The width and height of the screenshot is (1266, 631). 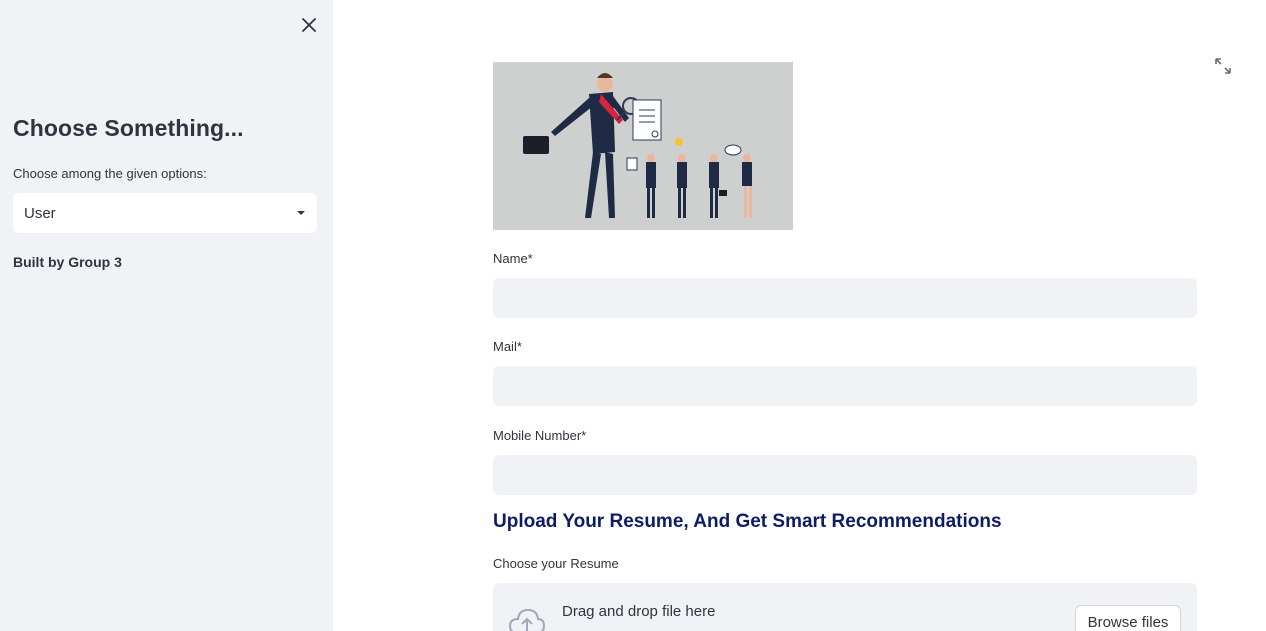 What do you see at coordinates (540, 435) in the screenshot?
I see `mobile-label: Mobile Number*` at bounding box center [540, 435].